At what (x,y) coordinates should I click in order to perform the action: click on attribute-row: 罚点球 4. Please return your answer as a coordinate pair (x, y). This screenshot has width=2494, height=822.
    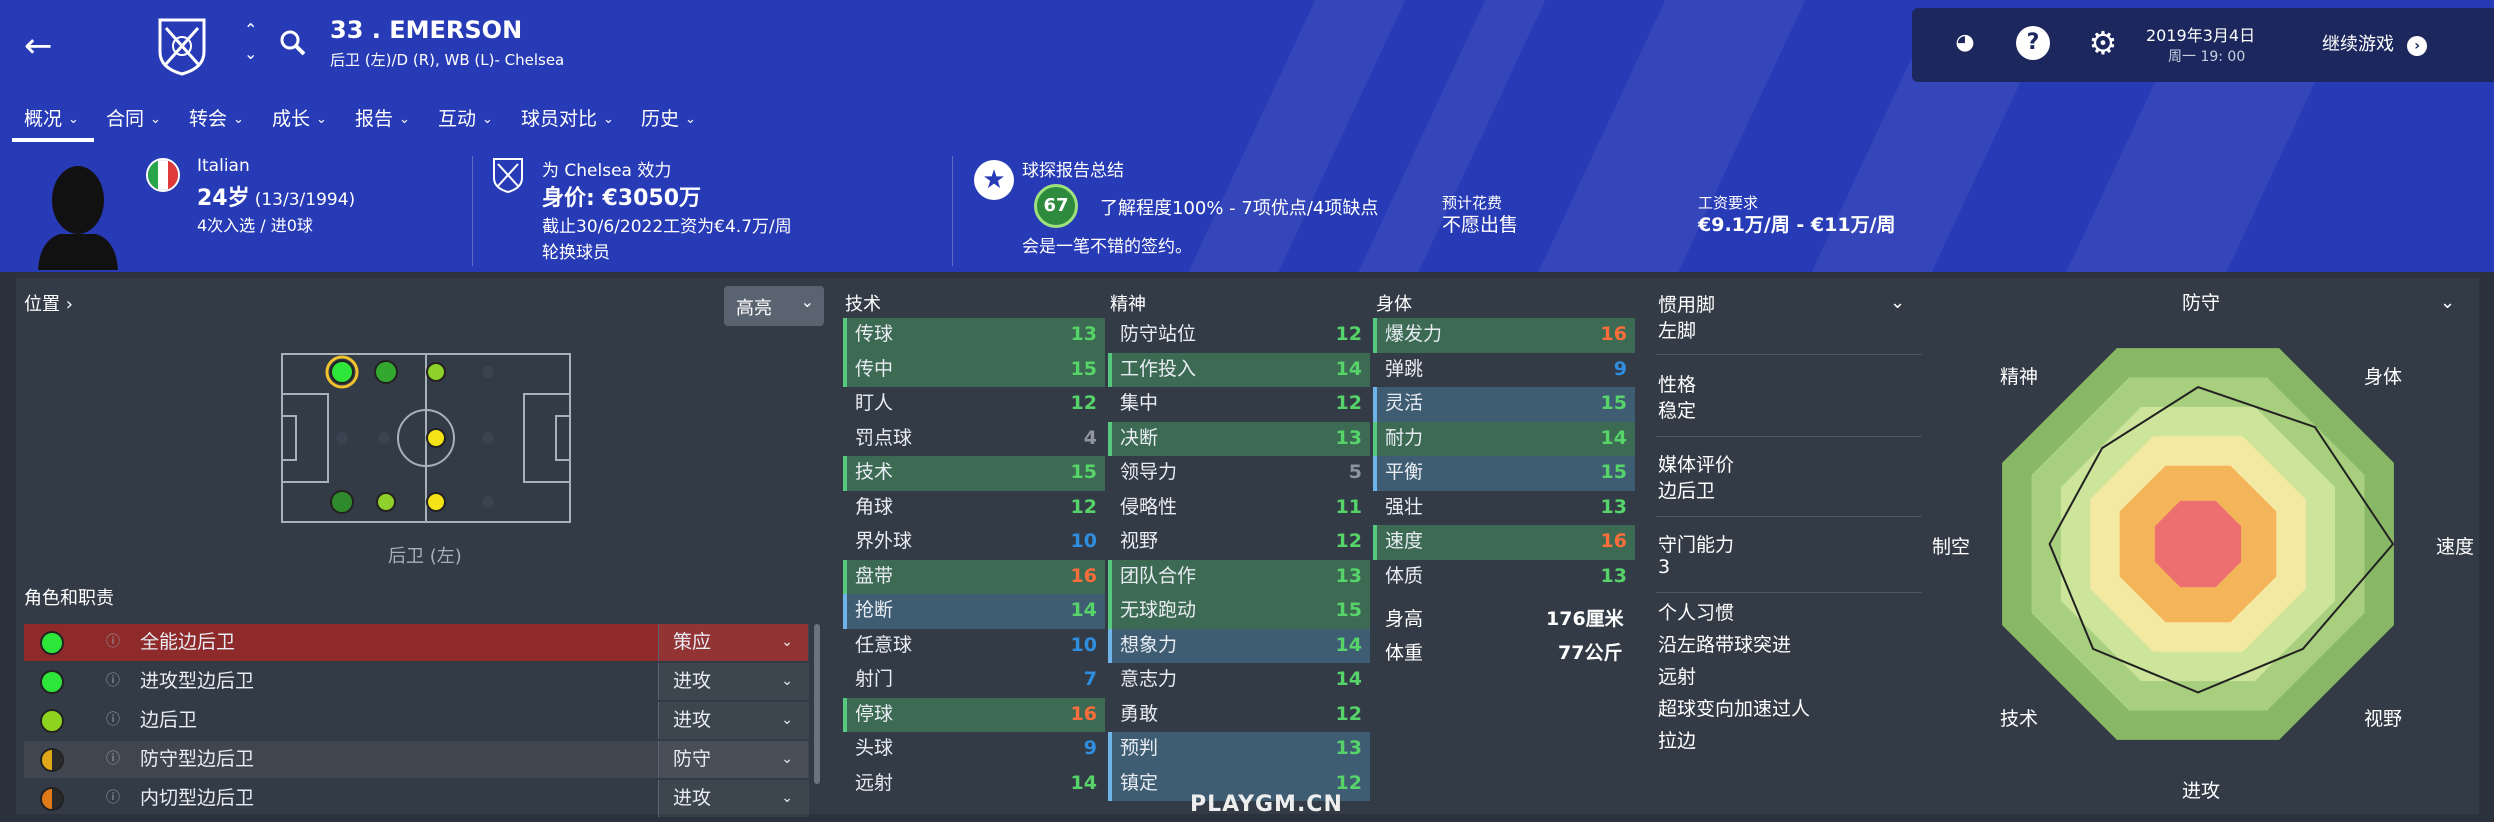
    Looking at the image, I should click on (974, 439).